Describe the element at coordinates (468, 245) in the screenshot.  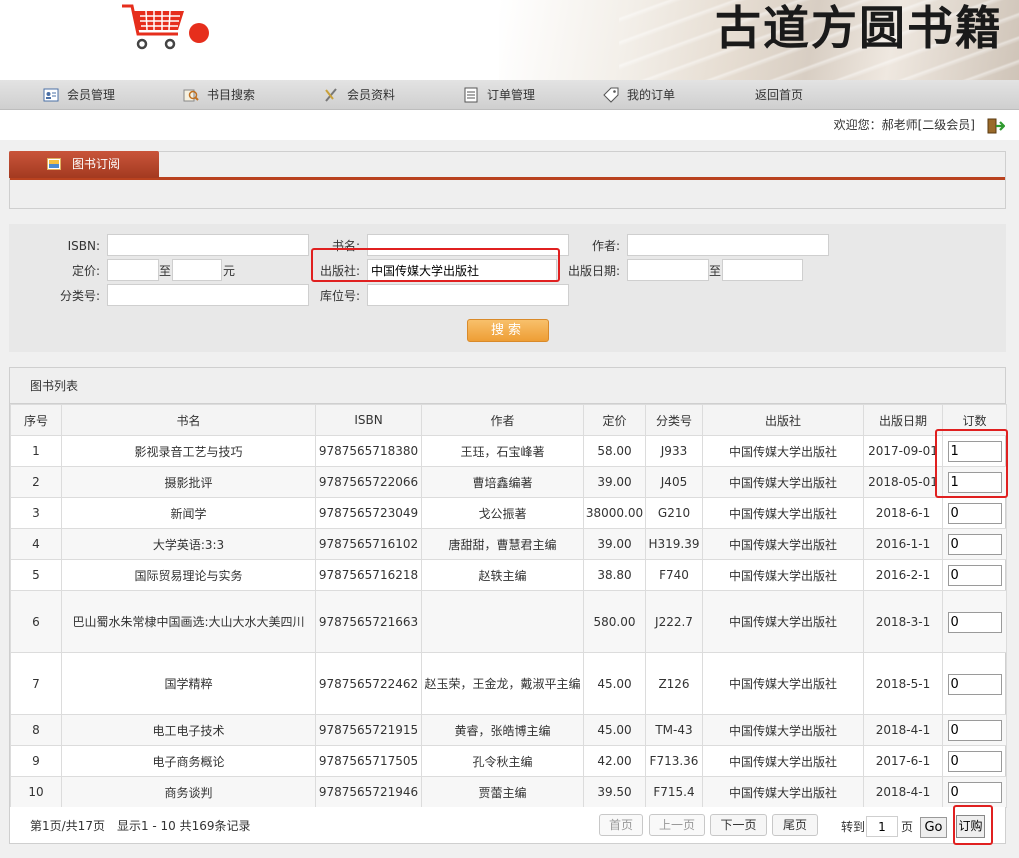
I see `title-input` at that location.